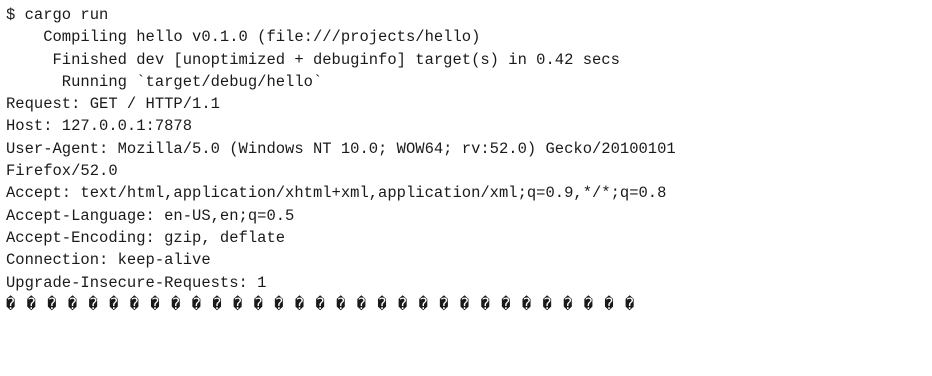 The image size is (932, 376). Describe the element at coordinates (62, 171) in the screenshot. I see `user-agent-continuation-line: Firefox/52.0` at that location.